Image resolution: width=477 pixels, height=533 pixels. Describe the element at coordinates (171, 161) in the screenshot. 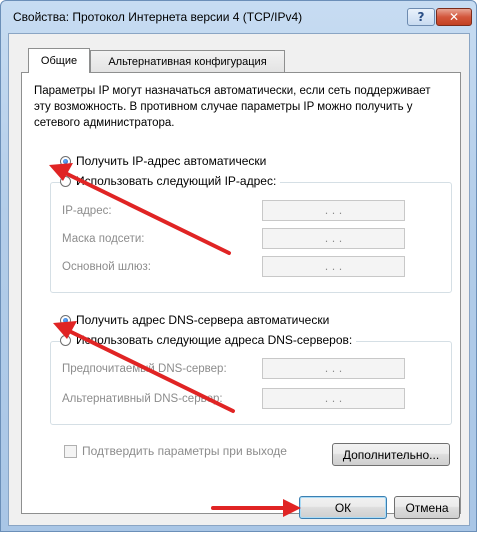

I see `ip-auto-label: Получить IP-адрес автоматически` at that location.